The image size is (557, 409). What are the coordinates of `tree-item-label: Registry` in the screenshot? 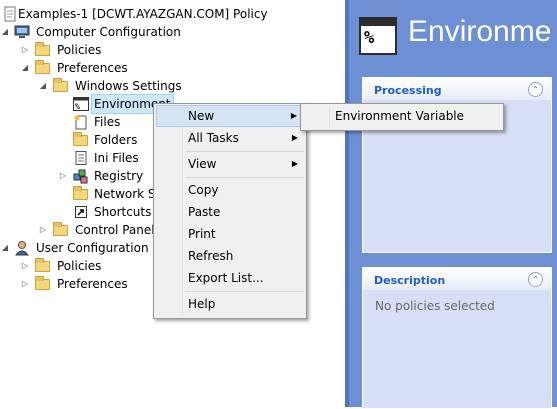 It's located at (119, 176).